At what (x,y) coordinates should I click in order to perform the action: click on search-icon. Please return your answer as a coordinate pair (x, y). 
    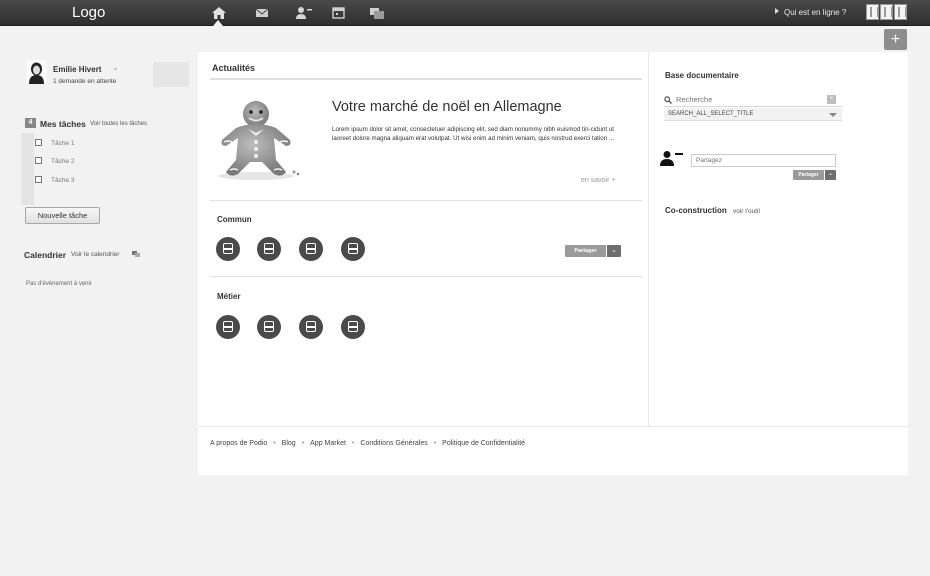
    Looking at the image, I should click on (668, 100).